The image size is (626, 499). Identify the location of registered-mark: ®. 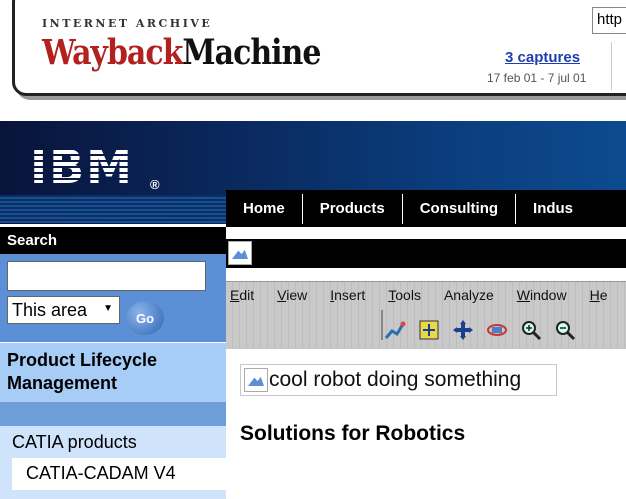
(155, 184).